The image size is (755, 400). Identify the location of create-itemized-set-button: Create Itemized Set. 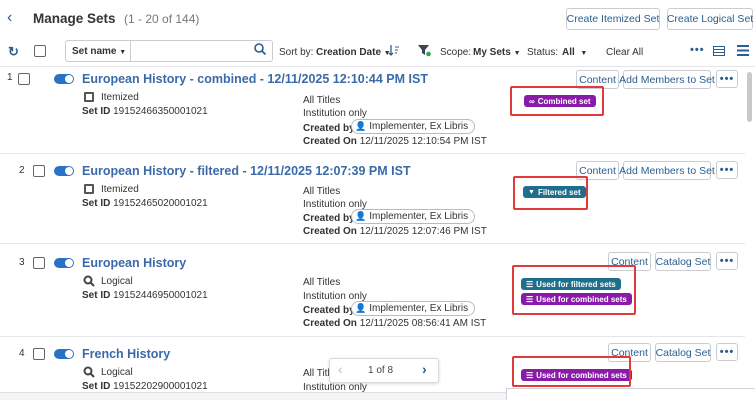
(613, 19).